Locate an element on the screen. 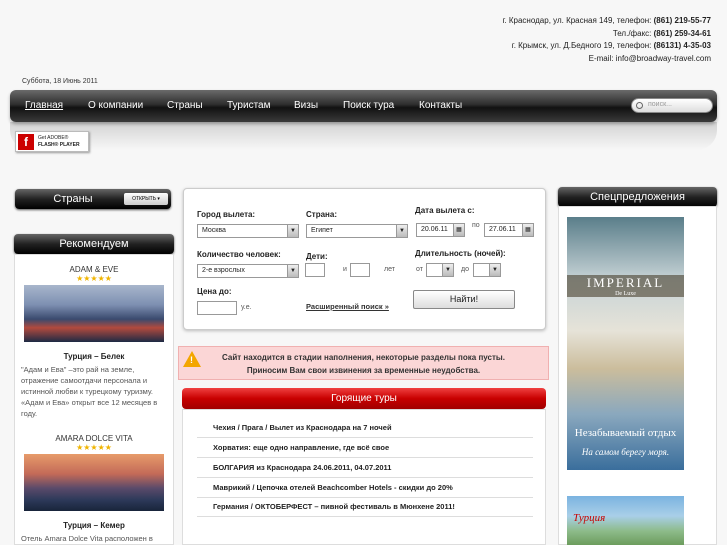 The height and width of the screenshot is (545, 727). depart-label: Город вылета: is located at coordinates (226, 214).